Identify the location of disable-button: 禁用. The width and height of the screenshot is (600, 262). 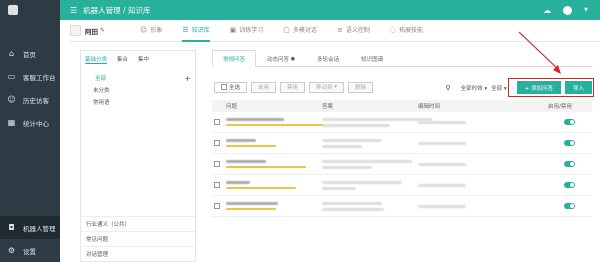
(293, 87).